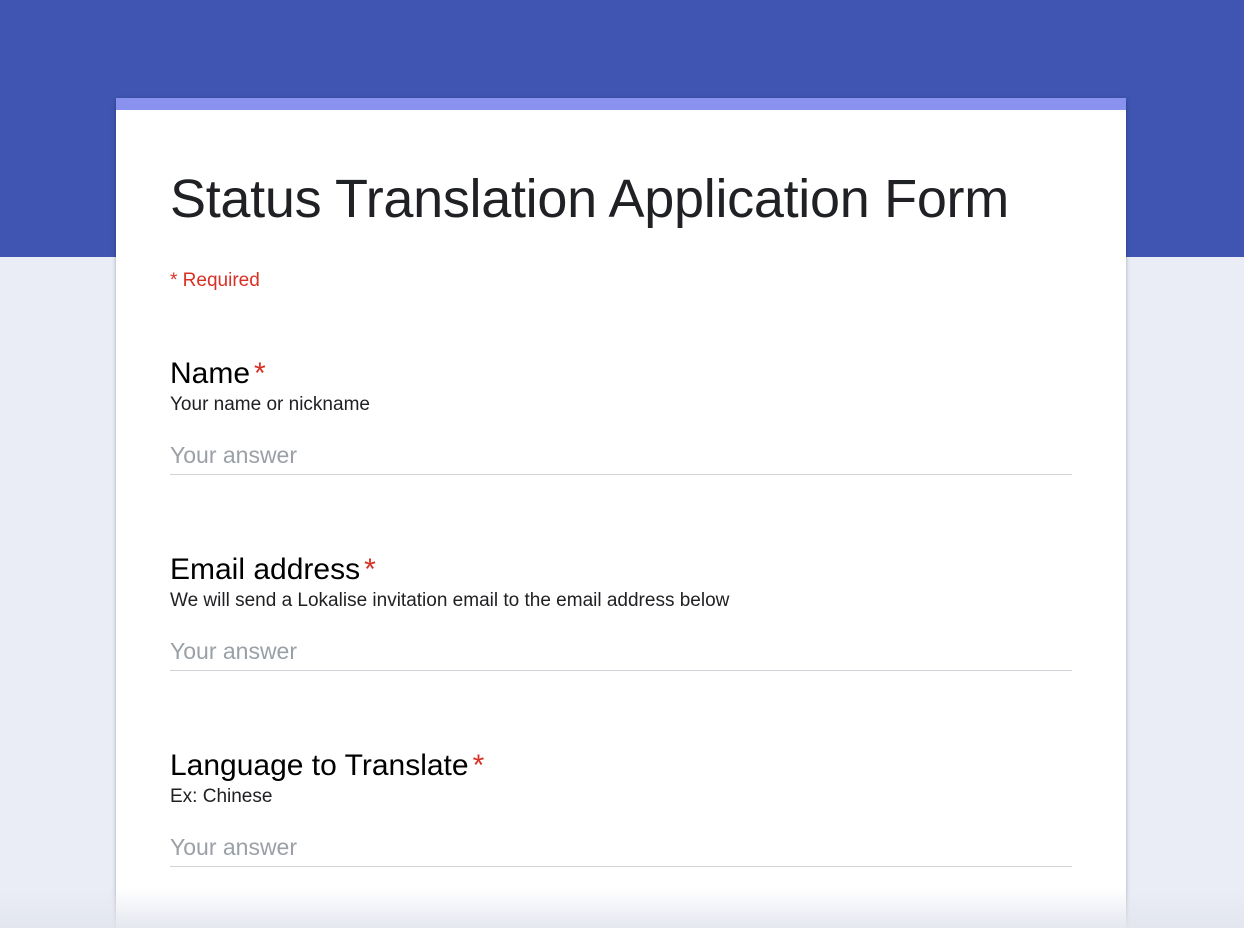  I want to click on question-title-text: Email address, so click(265, 569).